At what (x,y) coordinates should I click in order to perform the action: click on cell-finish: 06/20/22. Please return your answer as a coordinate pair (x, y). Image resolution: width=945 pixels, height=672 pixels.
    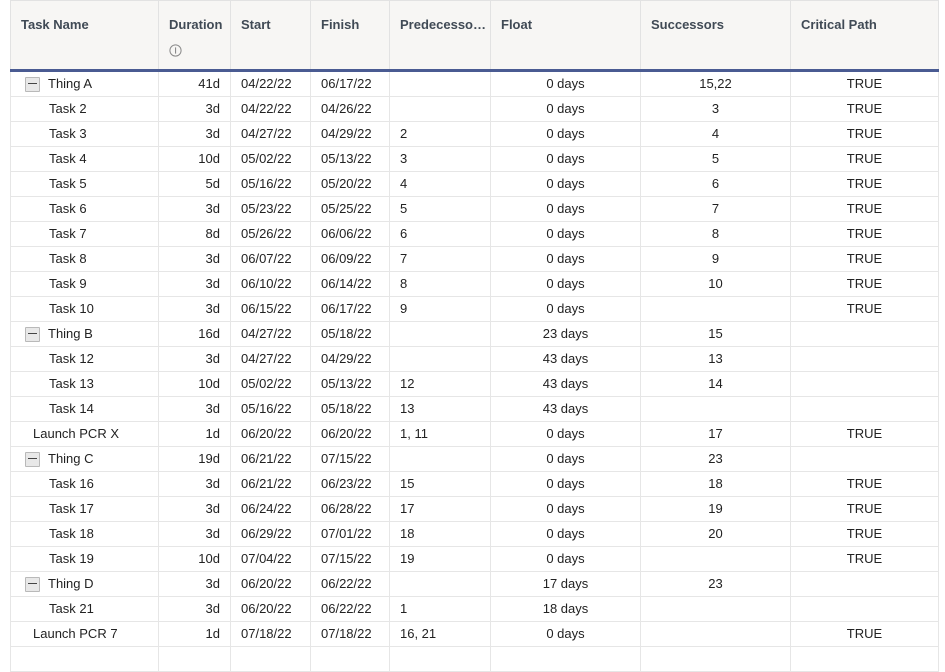
    Looking at the image, I should click on (350, 434).